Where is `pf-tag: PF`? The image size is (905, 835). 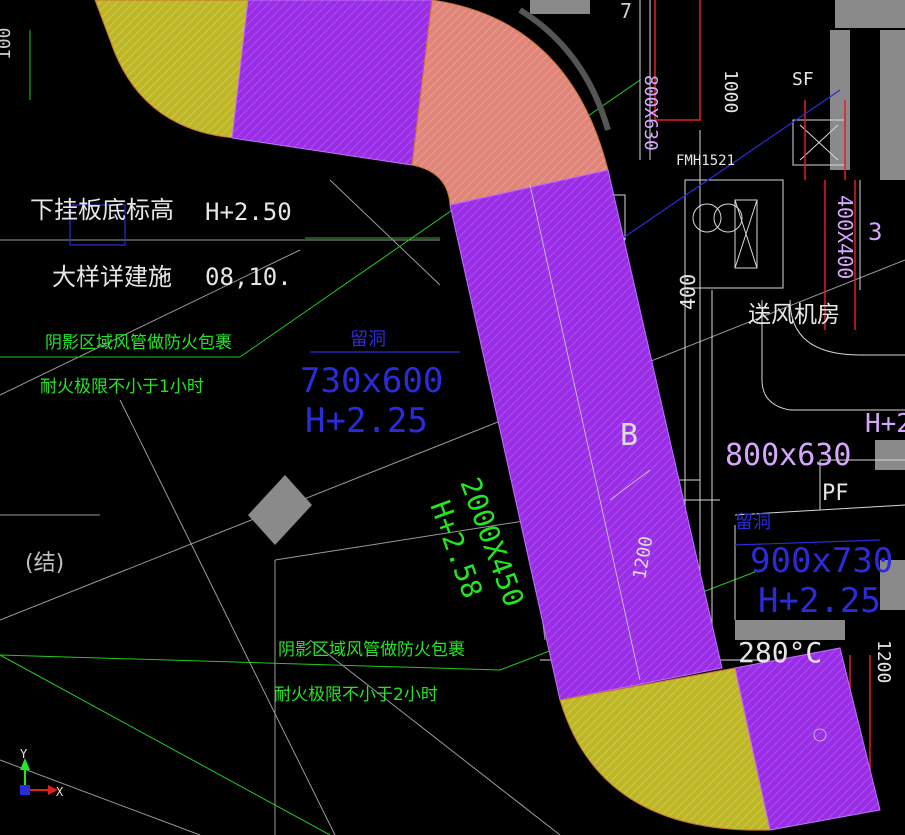
pf-tag: PF is located at coordinates (835, 493).